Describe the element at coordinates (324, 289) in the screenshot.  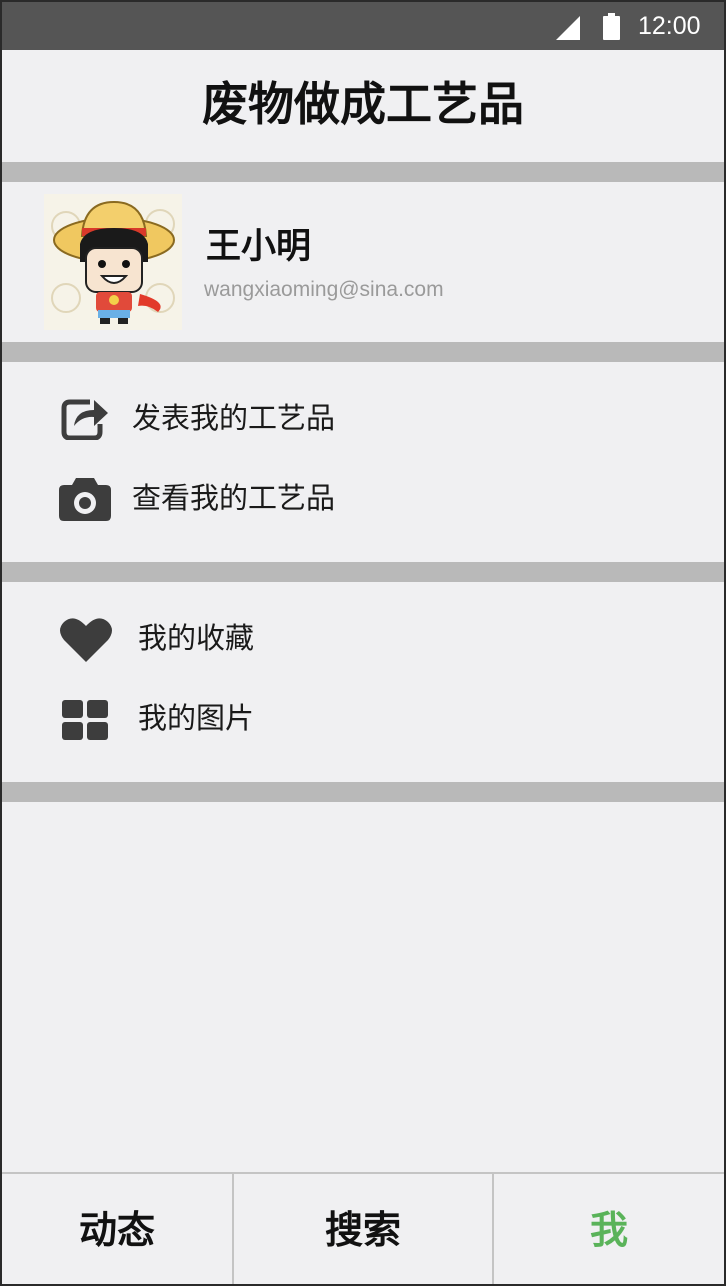
I see `user-email: wangxiaoming@sina.com` at that location.